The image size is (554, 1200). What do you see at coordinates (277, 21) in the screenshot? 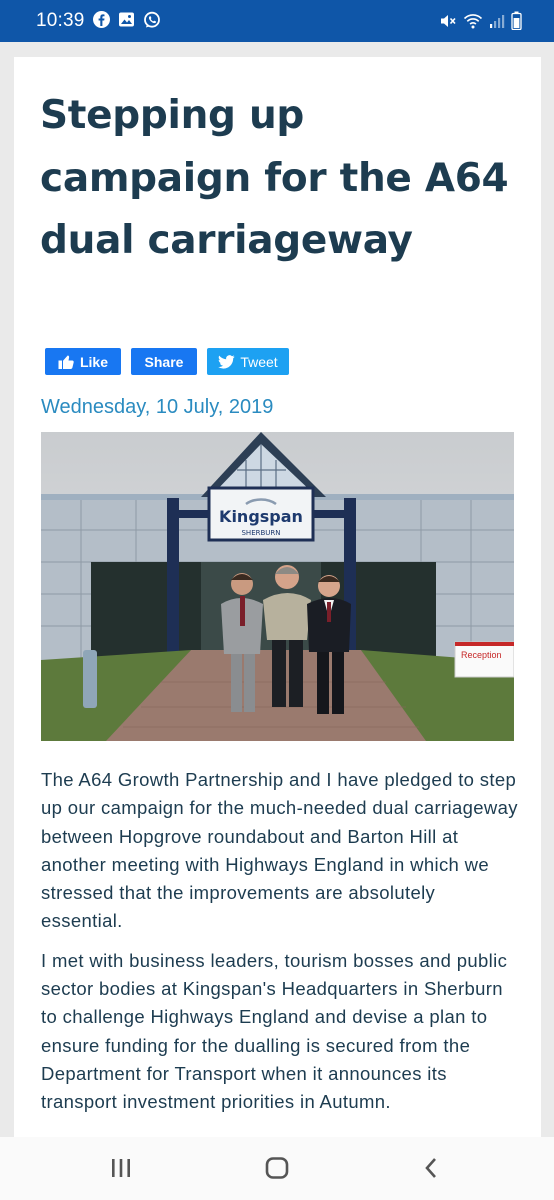
I see `status-bar: 10:39` at bounding box center [277, 21].